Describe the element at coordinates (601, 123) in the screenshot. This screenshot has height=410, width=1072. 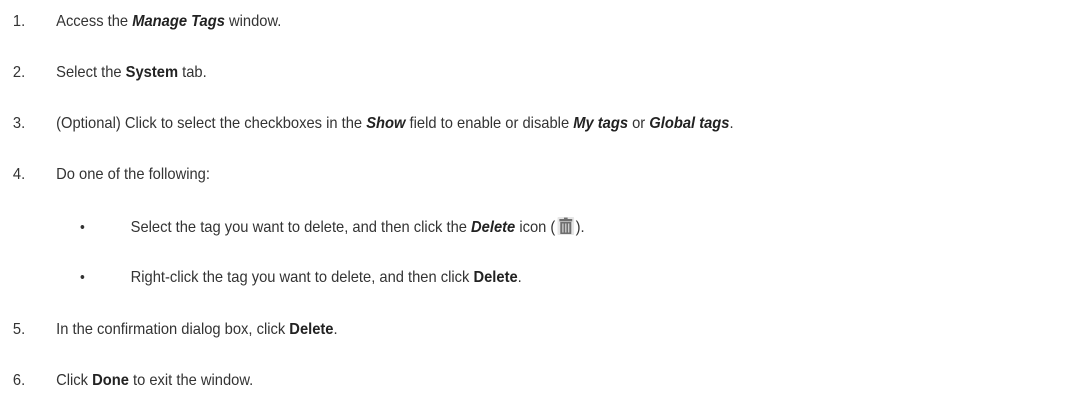
I see `option-name: My tags` at that location.